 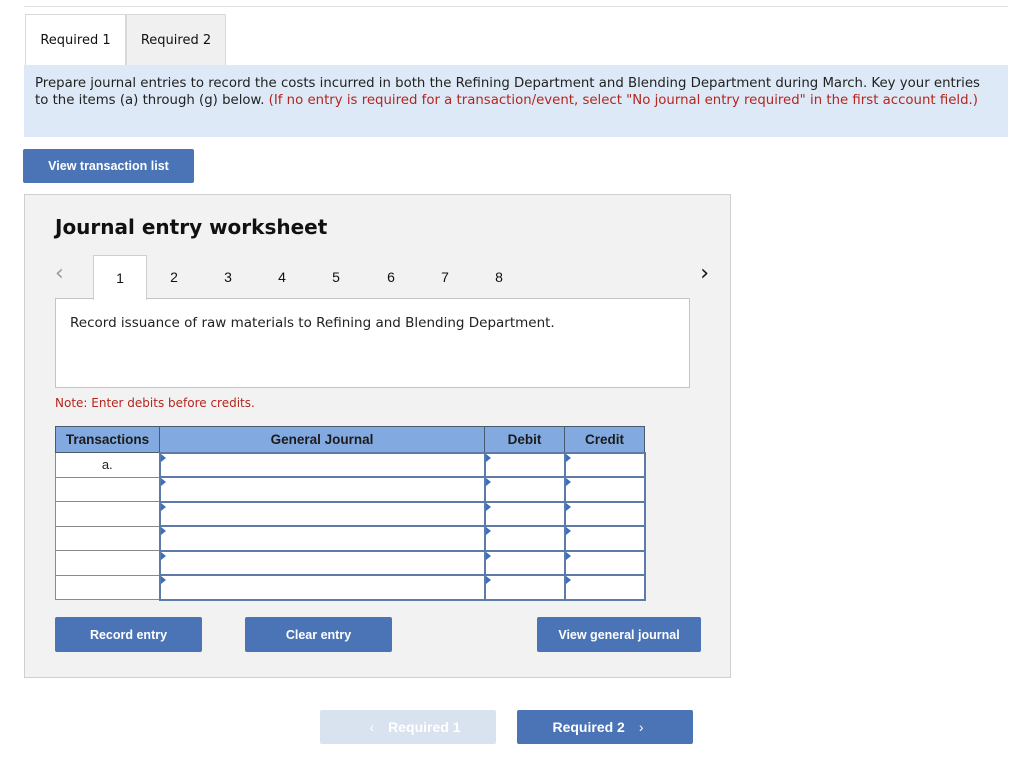 What do you see at coordinates (191, 227) in the screenshot?
I see `worksheet-title: Journal entry worksheet` at bounding box center [191, 227].